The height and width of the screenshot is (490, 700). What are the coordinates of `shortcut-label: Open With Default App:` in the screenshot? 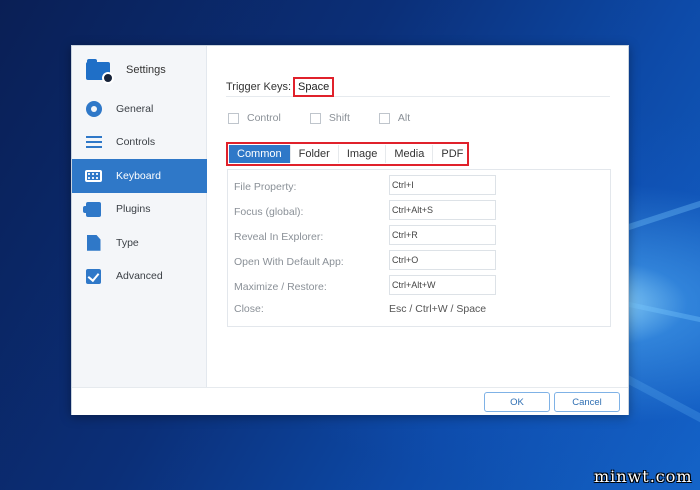 It's located at (289, 262).